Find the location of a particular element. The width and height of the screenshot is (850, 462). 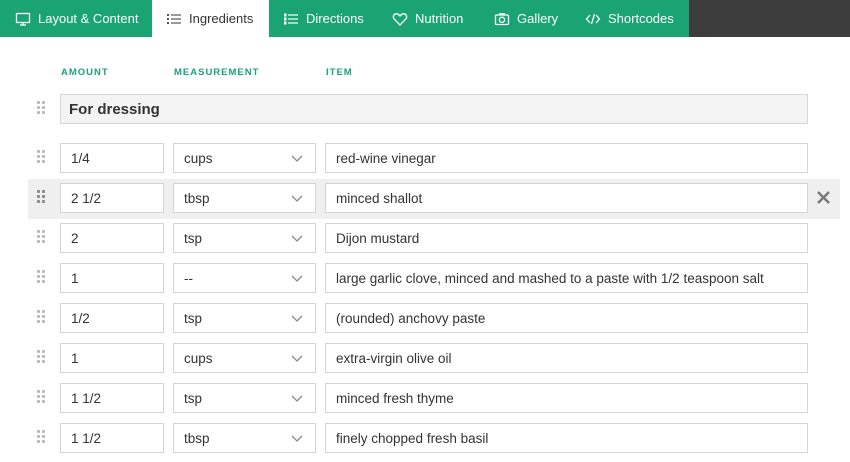

amount-input: 1/2 is located at coordinates (112, 318).